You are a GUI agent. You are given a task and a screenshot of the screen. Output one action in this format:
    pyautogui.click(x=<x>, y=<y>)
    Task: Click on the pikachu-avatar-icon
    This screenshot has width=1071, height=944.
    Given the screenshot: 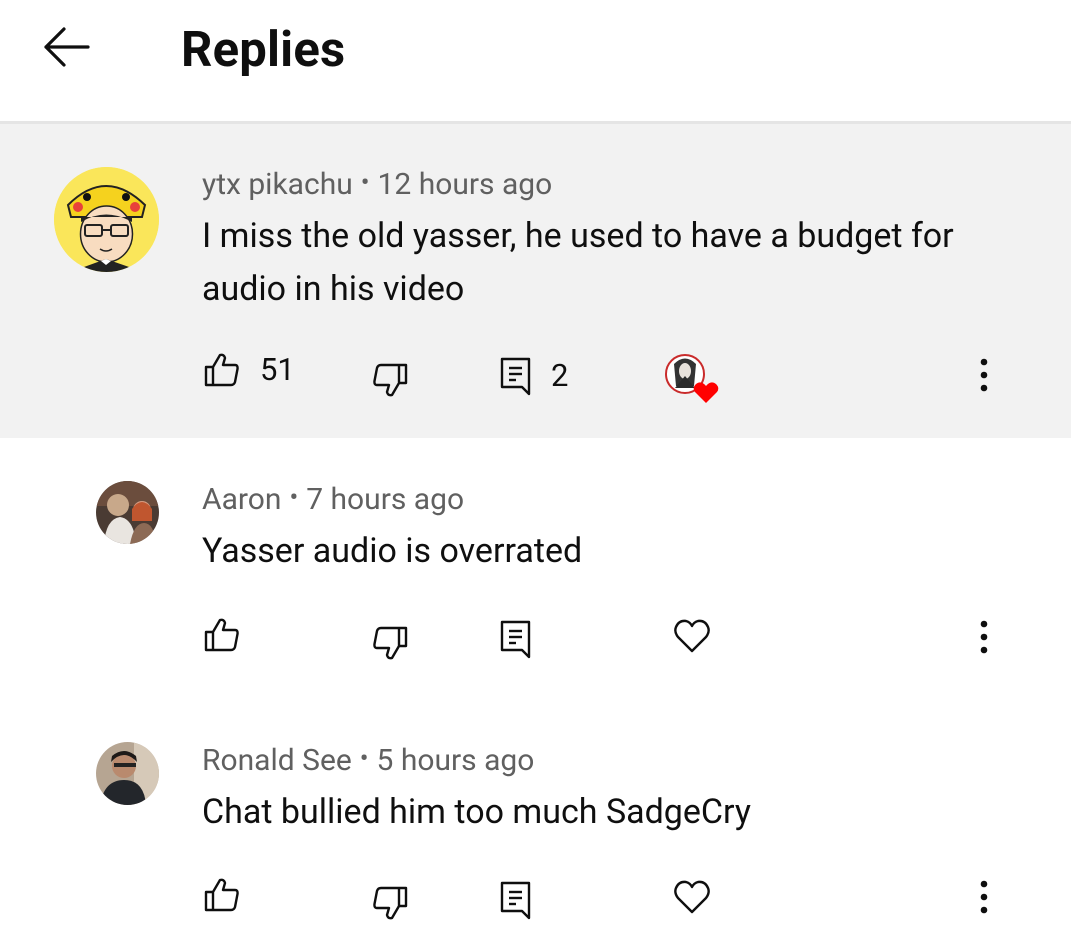 What is the action you would take?
    pyautogui.click(x=106, y=219)
    